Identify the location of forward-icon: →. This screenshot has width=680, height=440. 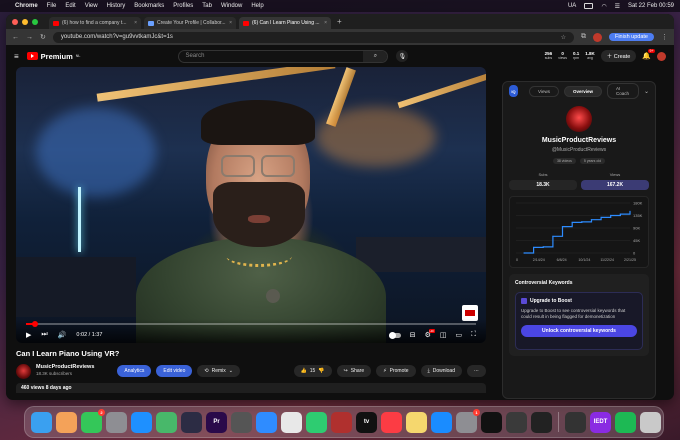
(29, 37).